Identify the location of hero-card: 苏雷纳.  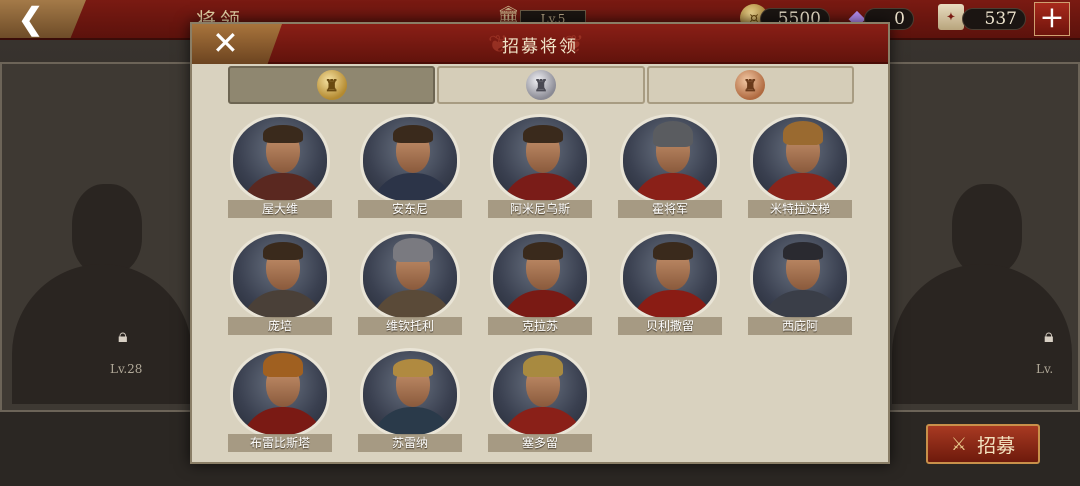
(410, 400).